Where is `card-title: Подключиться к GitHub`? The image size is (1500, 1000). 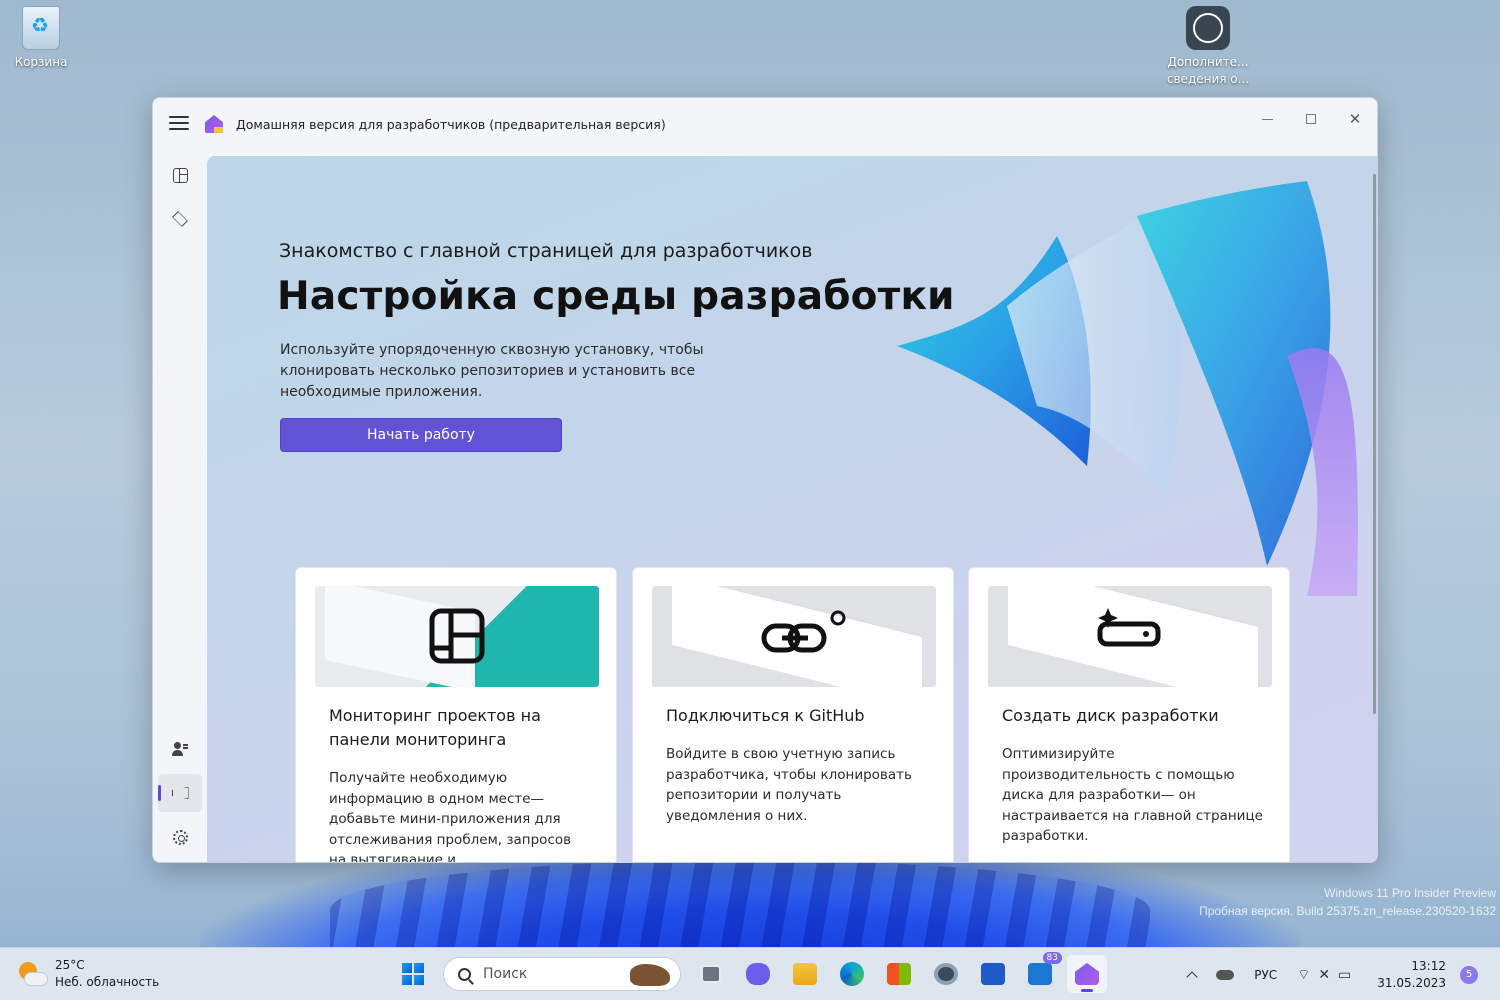 card-title: Подключиться к GitHub is located at coordinates (765, 715).